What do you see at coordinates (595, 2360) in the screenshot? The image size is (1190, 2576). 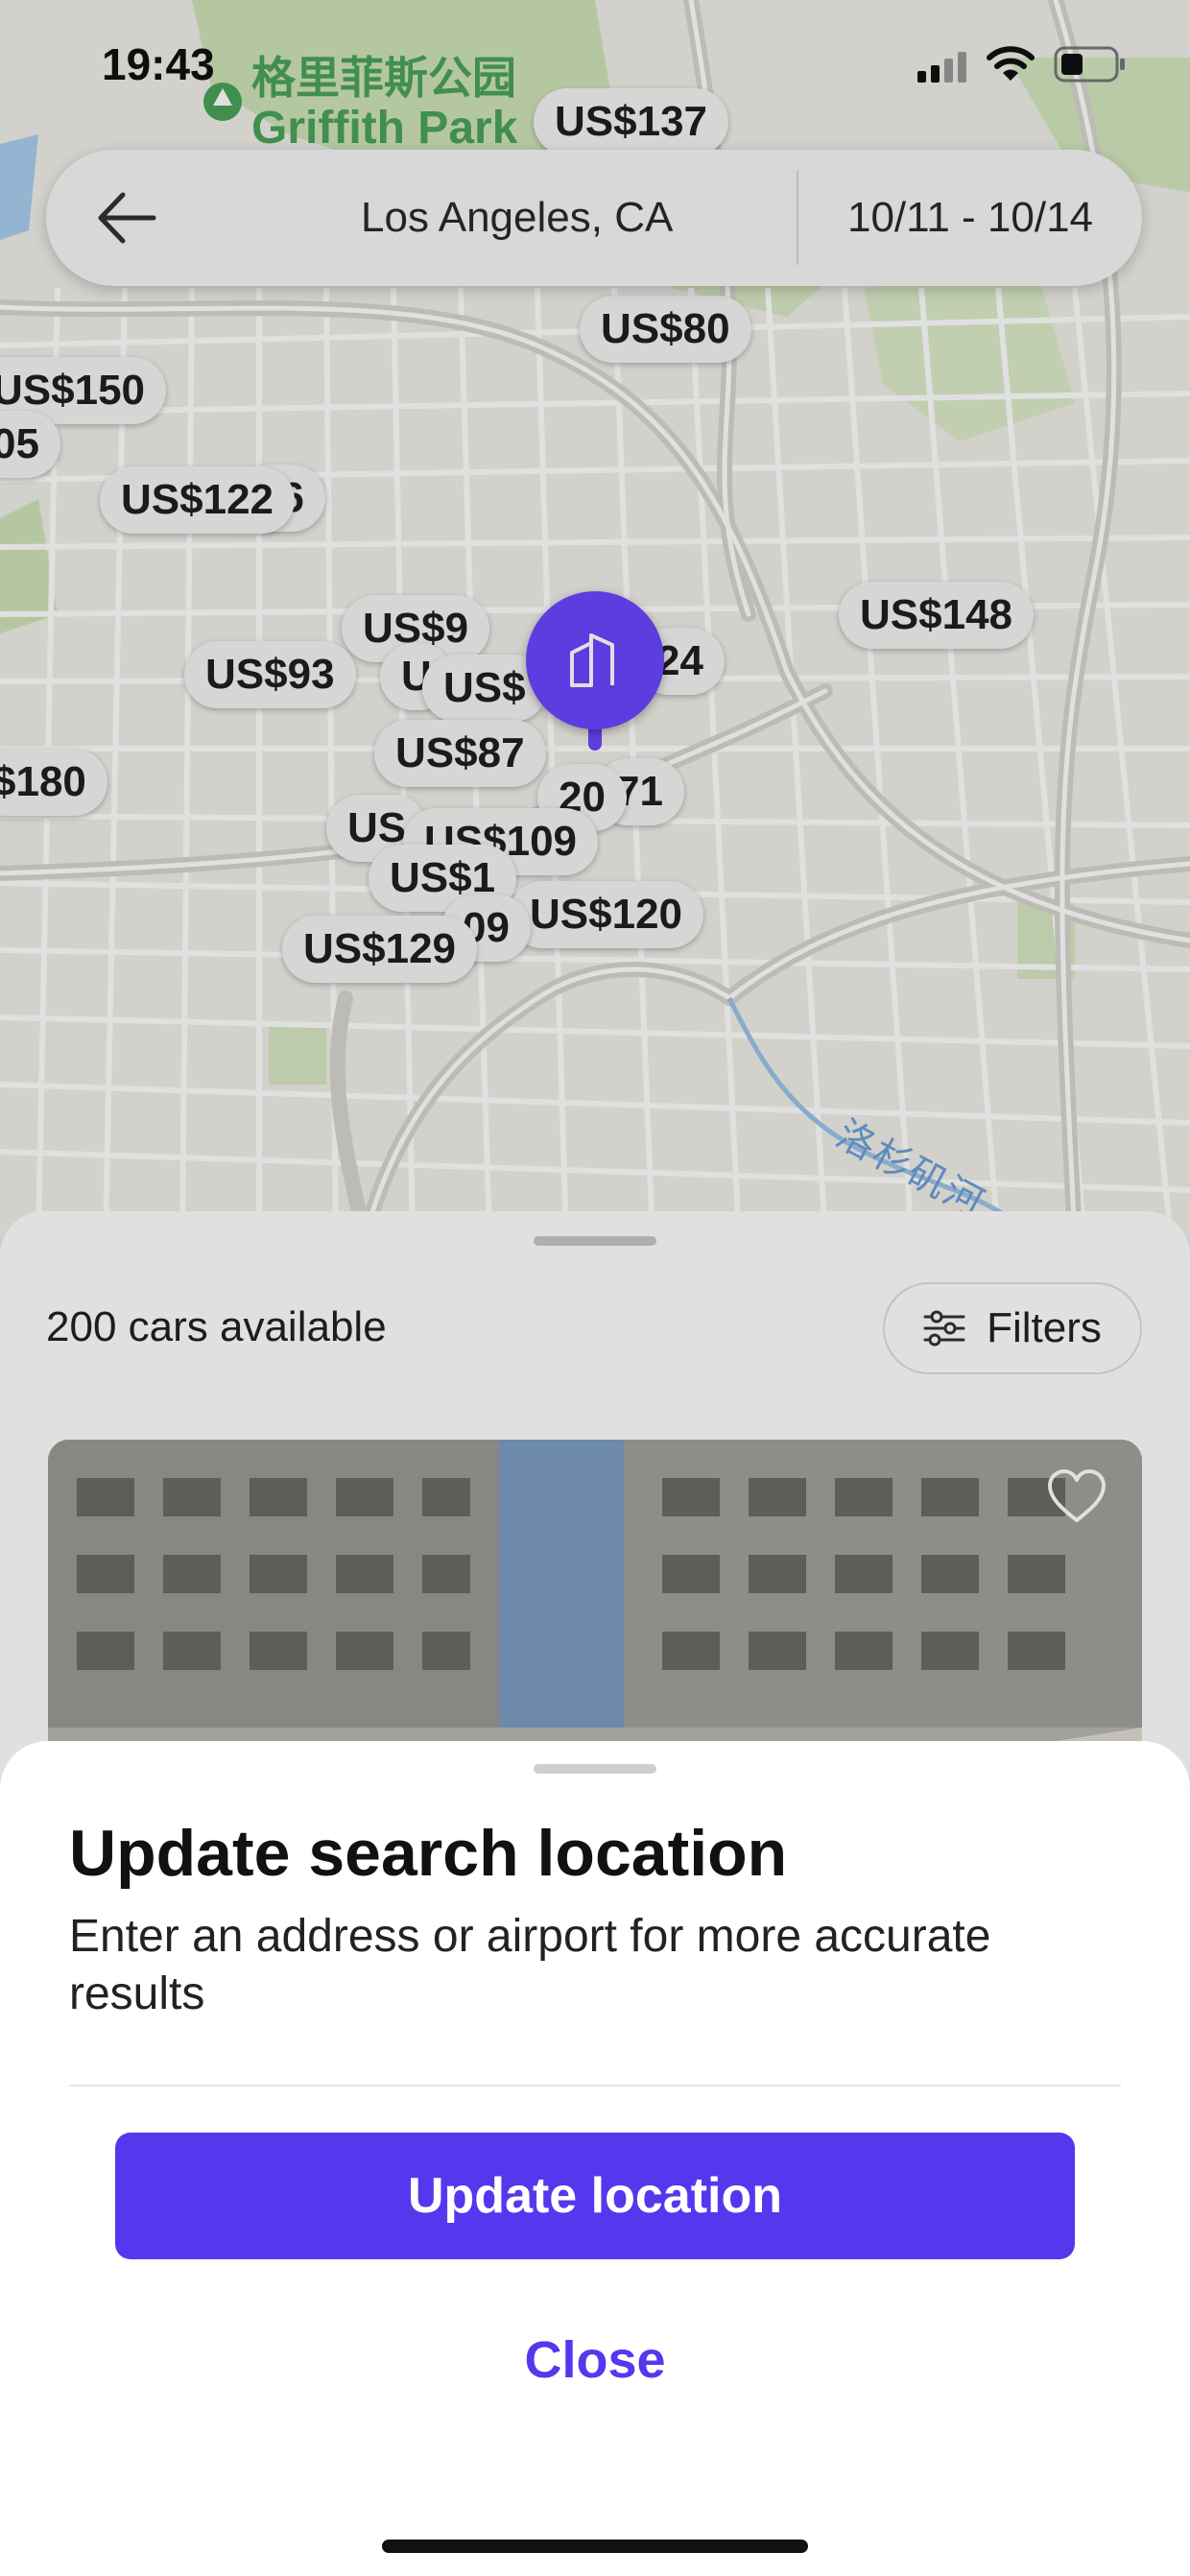 I see `close-button: Close` at bounding box center [595, 2360].